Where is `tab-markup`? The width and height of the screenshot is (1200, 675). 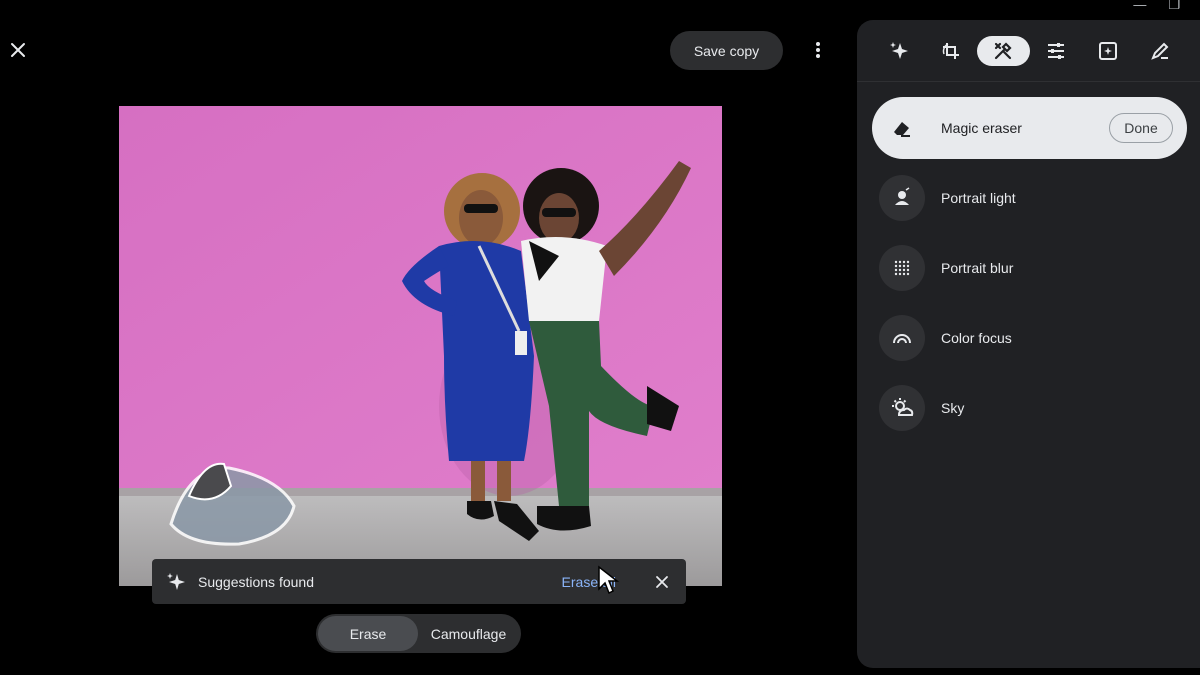
tab-markup is located at coordinates (1160, 51).